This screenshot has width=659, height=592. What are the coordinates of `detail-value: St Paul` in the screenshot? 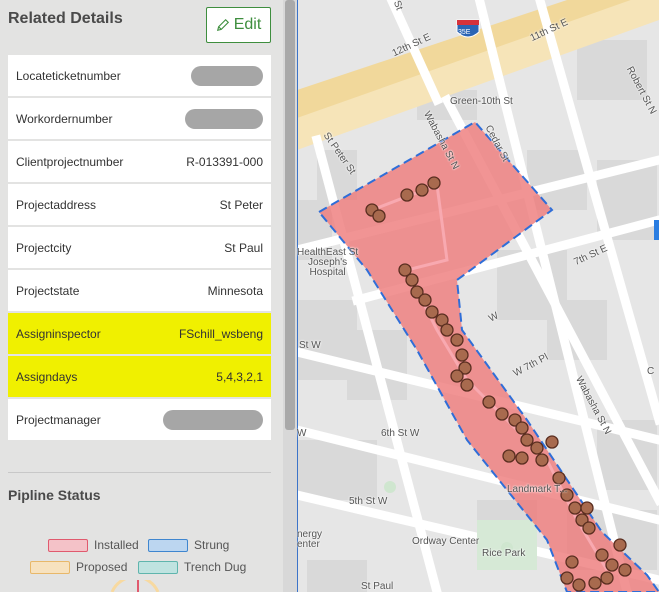 It's located at (243, 247).